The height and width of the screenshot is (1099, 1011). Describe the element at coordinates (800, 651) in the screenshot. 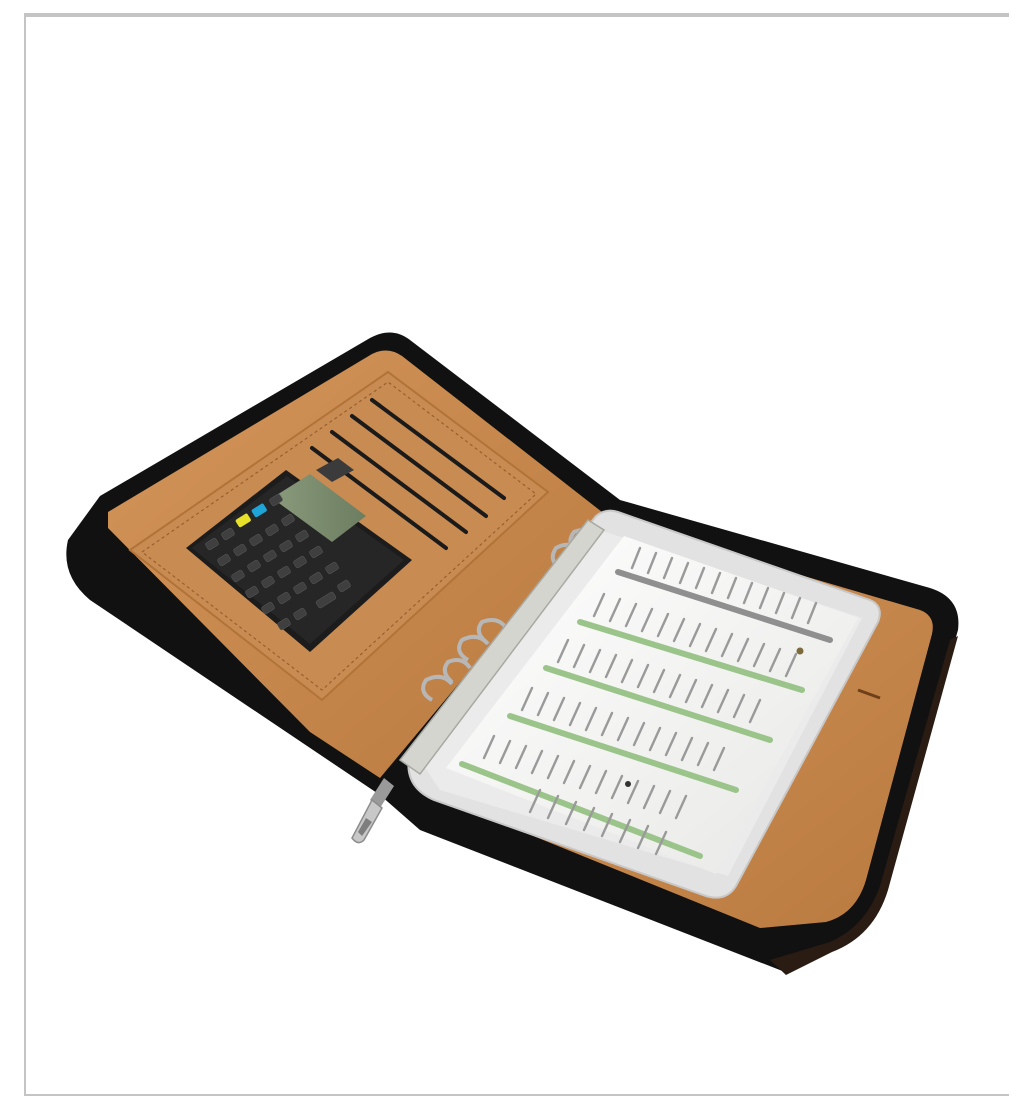

I see `bur-head-gold` at that location.